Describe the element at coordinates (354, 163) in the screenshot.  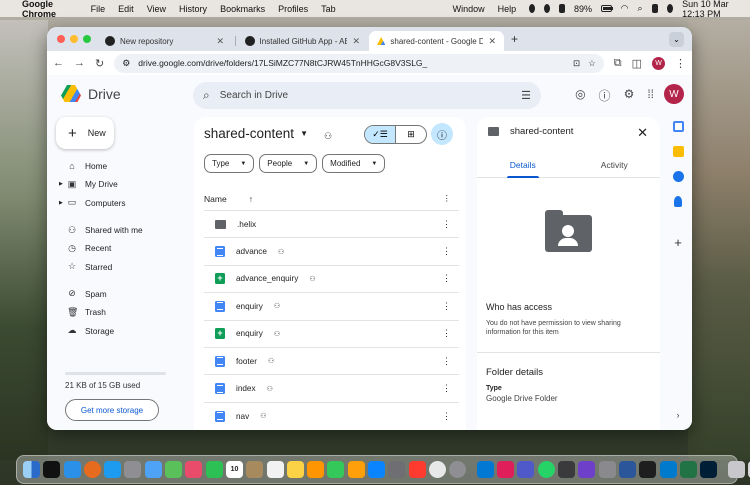
I see `filter-modified: Modified ▼` at that location.